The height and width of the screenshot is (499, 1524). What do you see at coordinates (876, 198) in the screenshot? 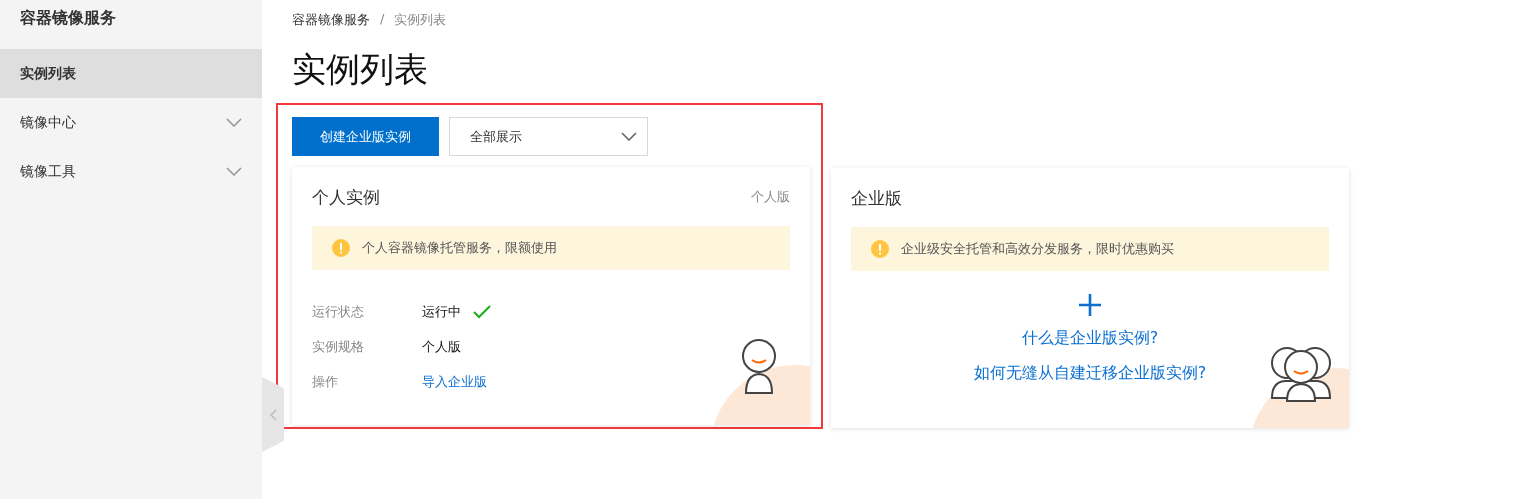
I see `card-title: 企业版` at bounding box center [876, 198].